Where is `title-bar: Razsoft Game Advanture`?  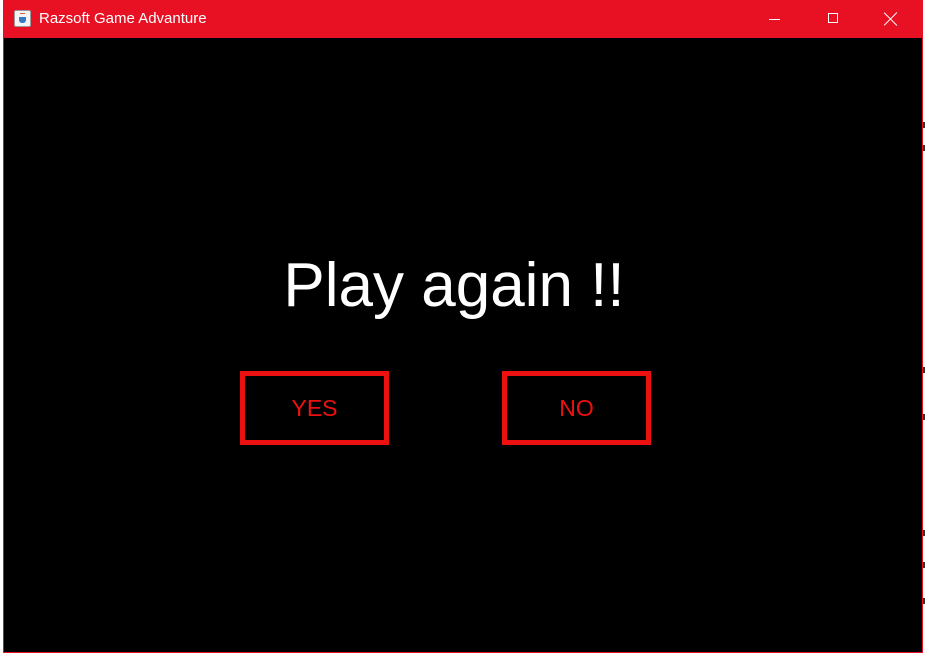
title-bar: Razsoft Game Advanture is located at coordinates (463, 19).